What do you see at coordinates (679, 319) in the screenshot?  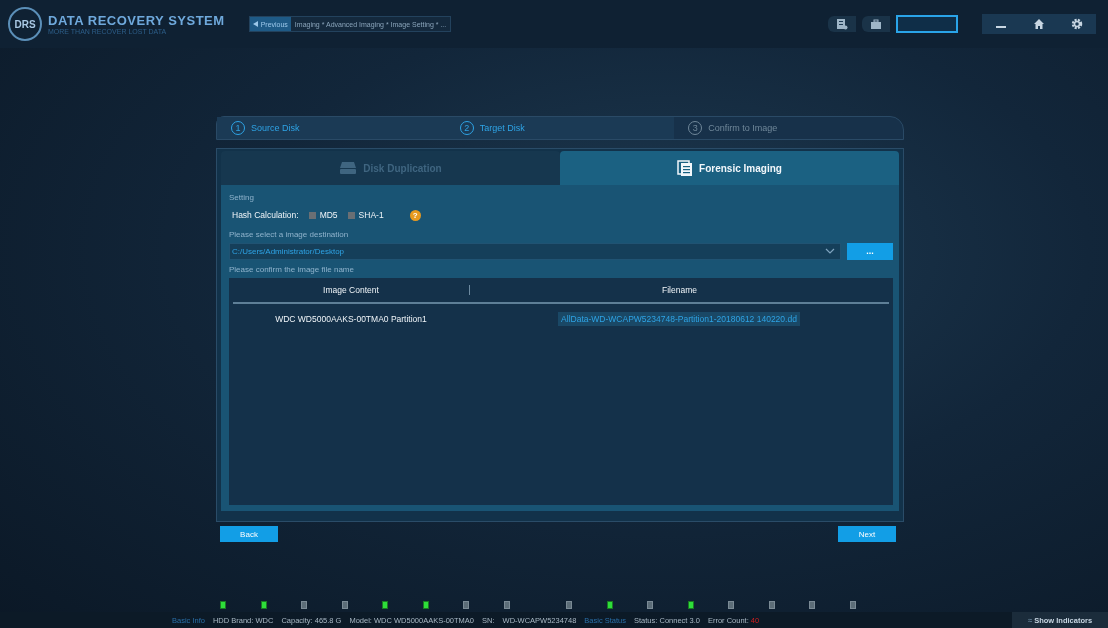 I see `filename-field: AllData-WD-WCAPW5234748-Partition1-20180612 140220.dd` at bounding box center [679, 319].